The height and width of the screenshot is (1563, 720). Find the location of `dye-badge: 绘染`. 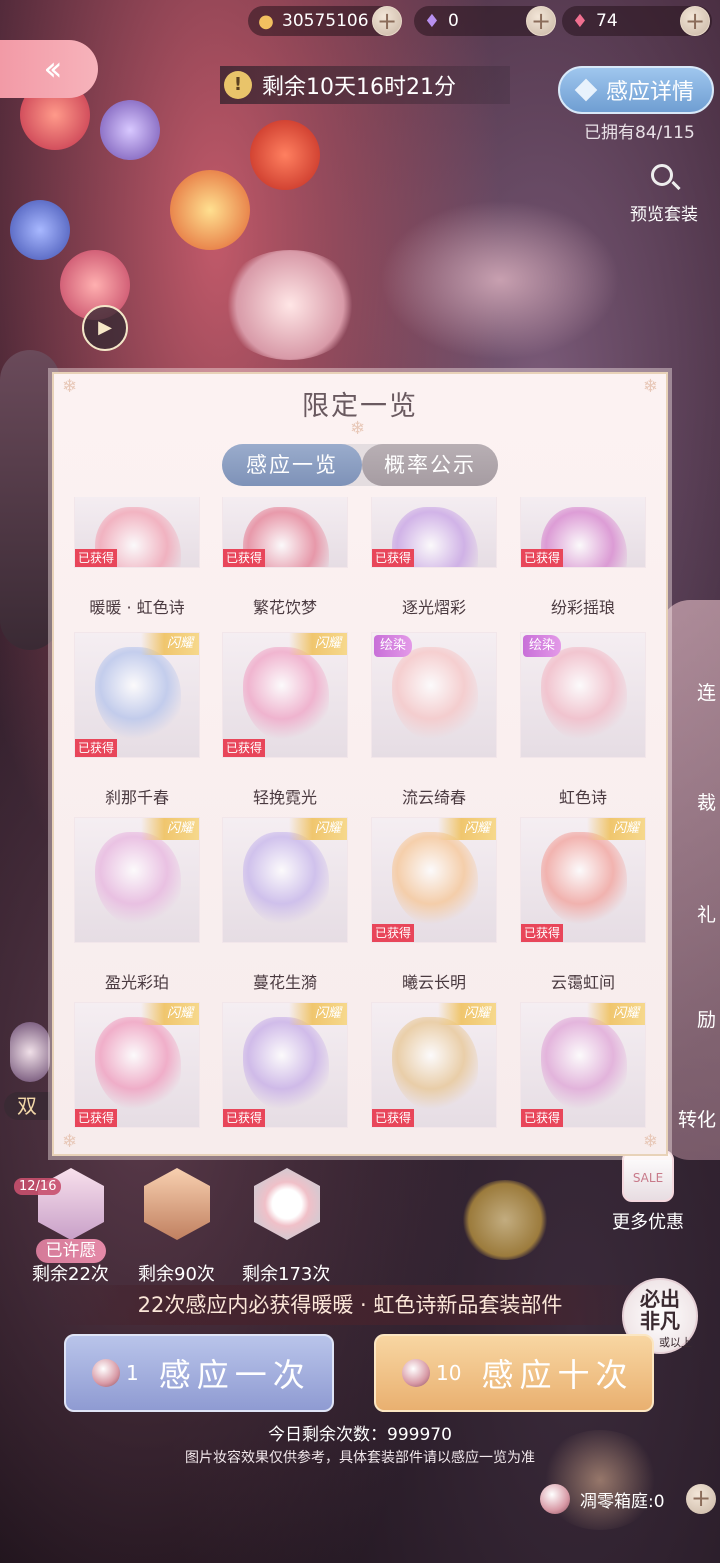

dye-badge: 绘染 is located at coordinates (542, 646).